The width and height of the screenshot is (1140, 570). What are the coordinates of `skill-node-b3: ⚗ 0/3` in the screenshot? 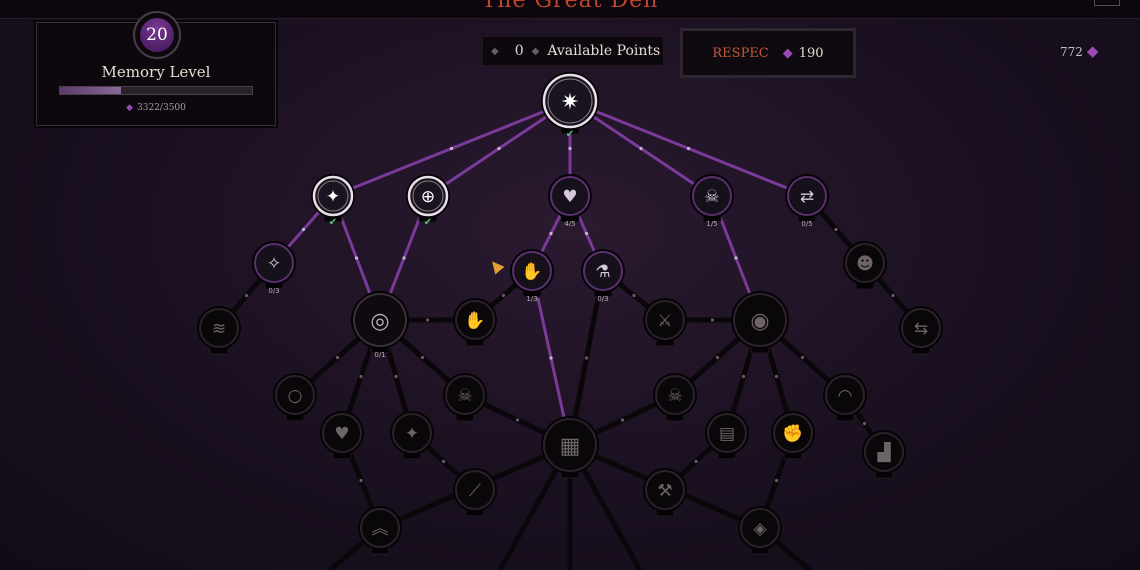 It's located at (603, 276).